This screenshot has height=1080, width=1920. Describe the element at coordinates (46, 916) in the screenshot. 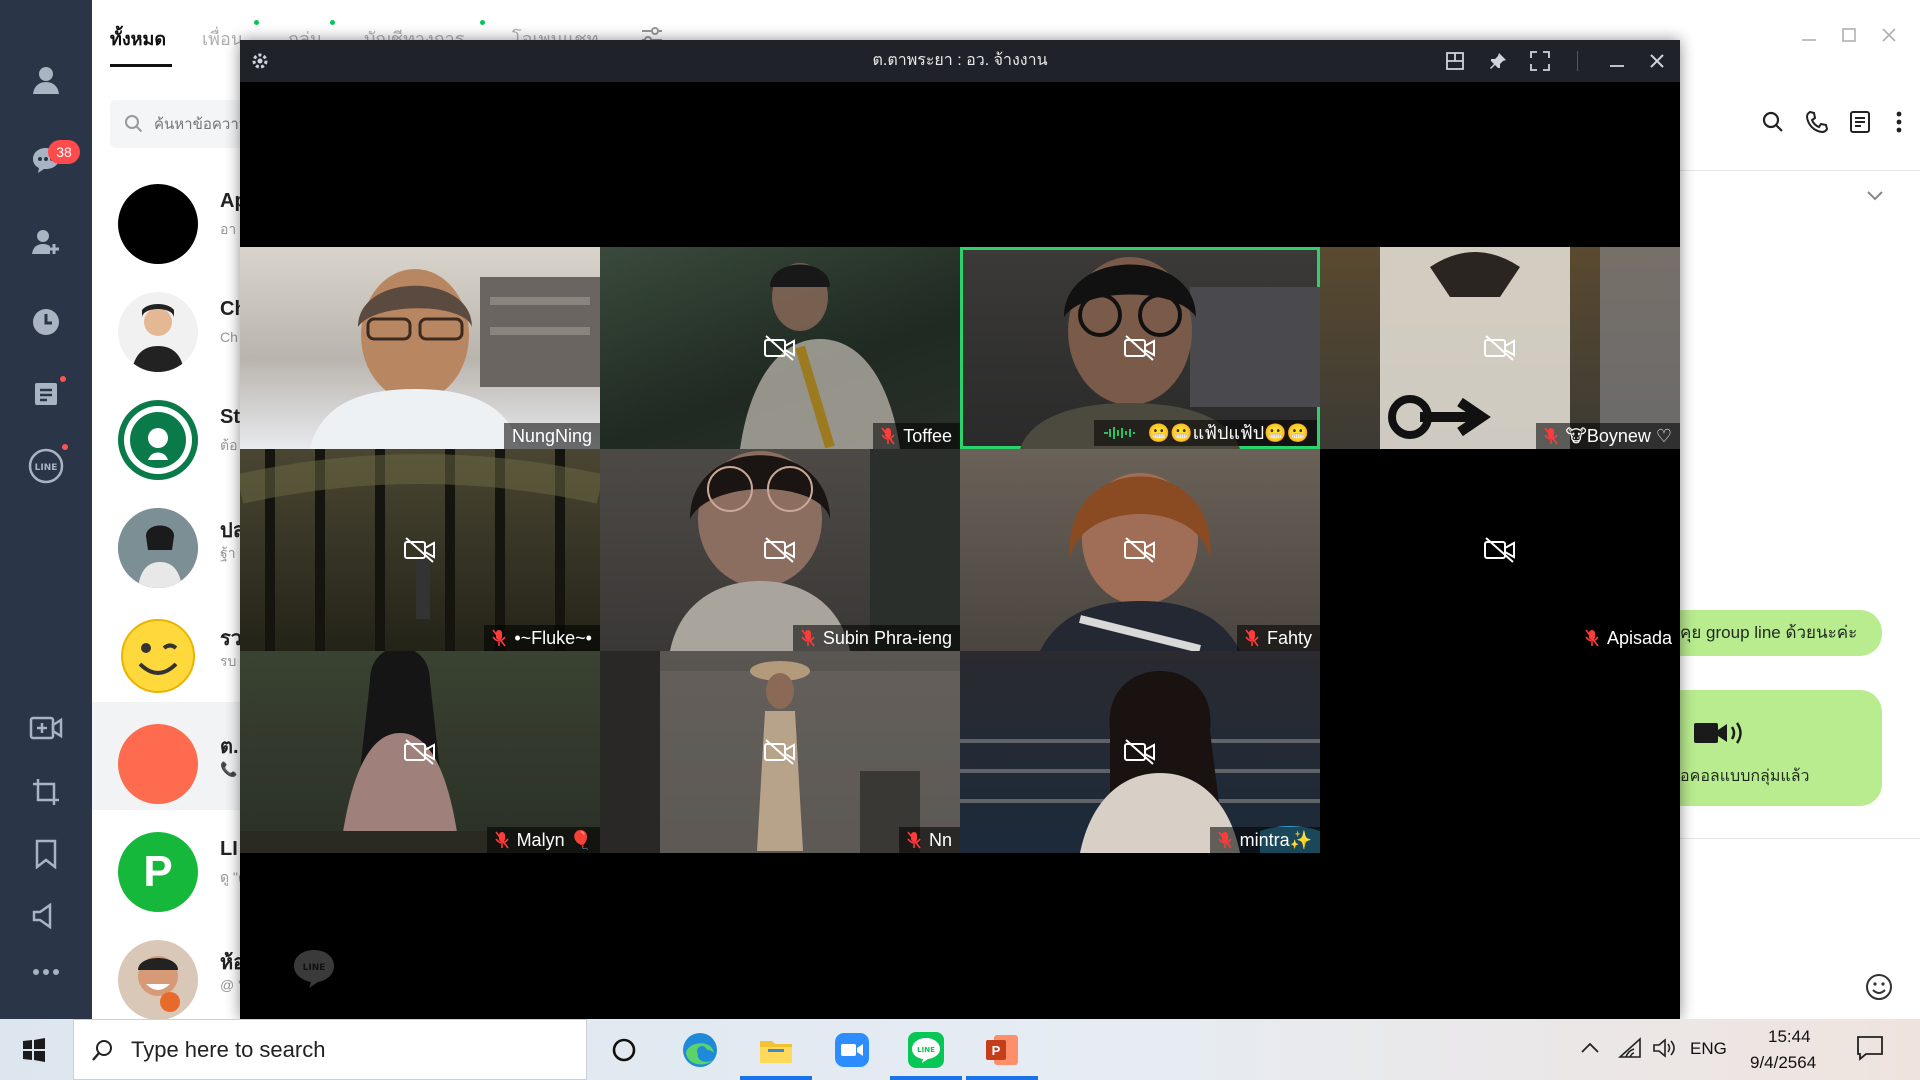

I see `announcement-icon` at that location.